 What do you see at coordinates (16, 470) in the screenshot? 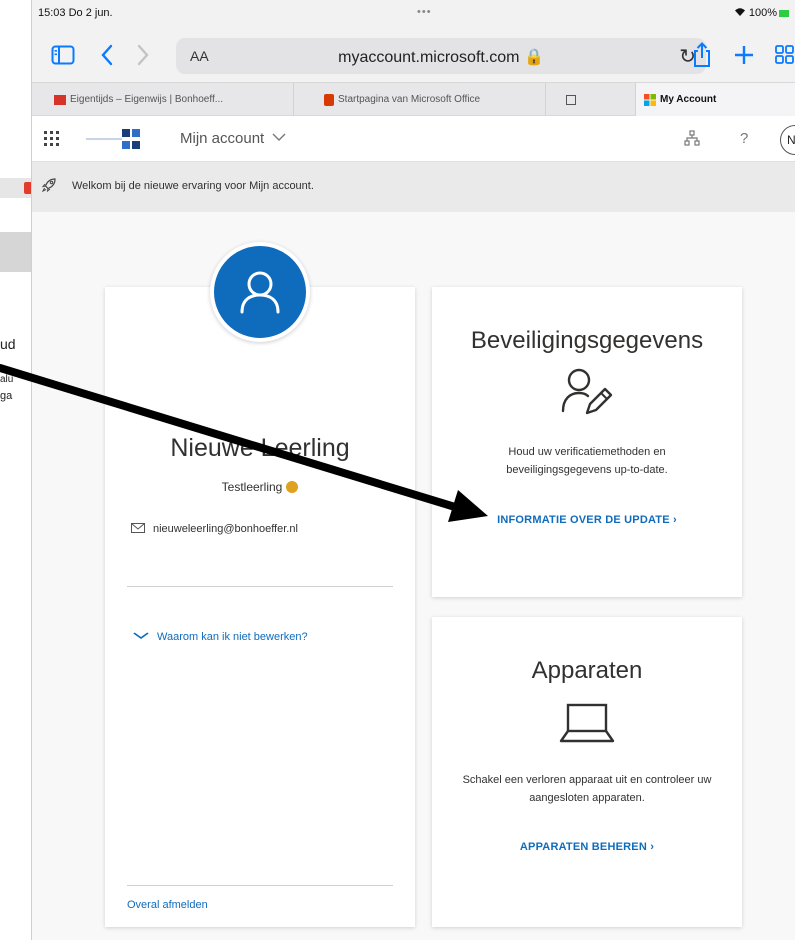
I see `background-window: ud alu ga` at bounding box center [16, 470].